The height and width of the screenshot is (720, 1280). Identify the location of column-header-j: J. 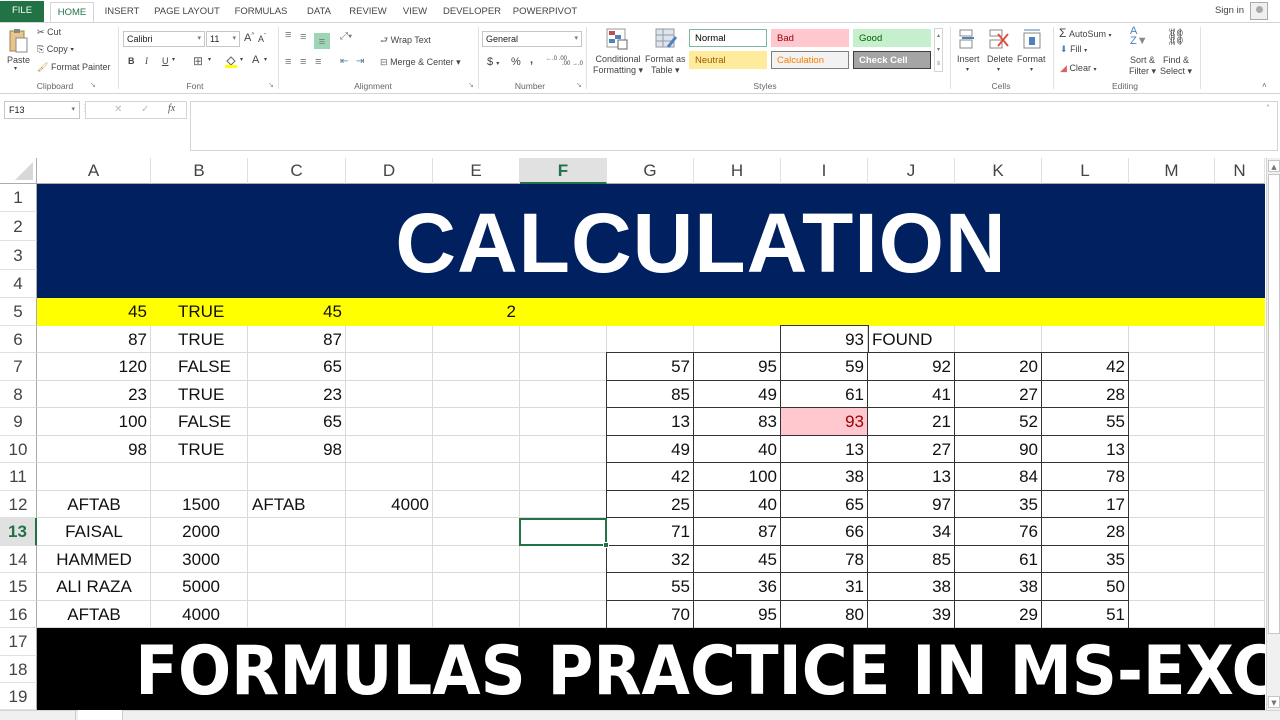
(911, 171).